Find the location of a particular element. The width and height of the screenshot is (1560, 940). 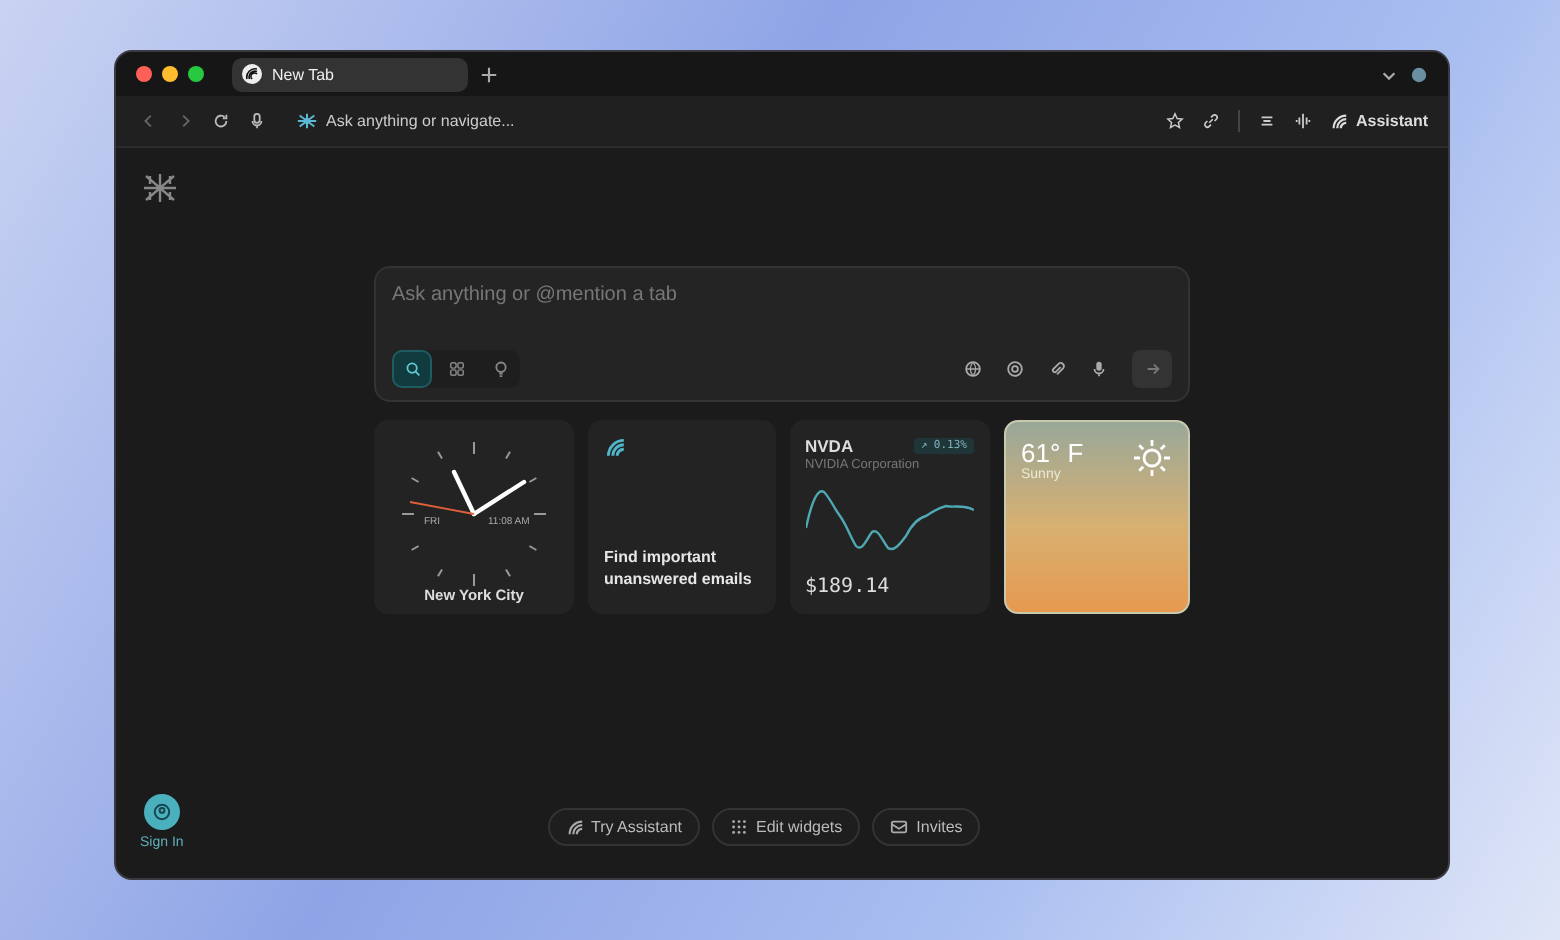

stock-price: $189.14 is located at coordinates (848, 587).